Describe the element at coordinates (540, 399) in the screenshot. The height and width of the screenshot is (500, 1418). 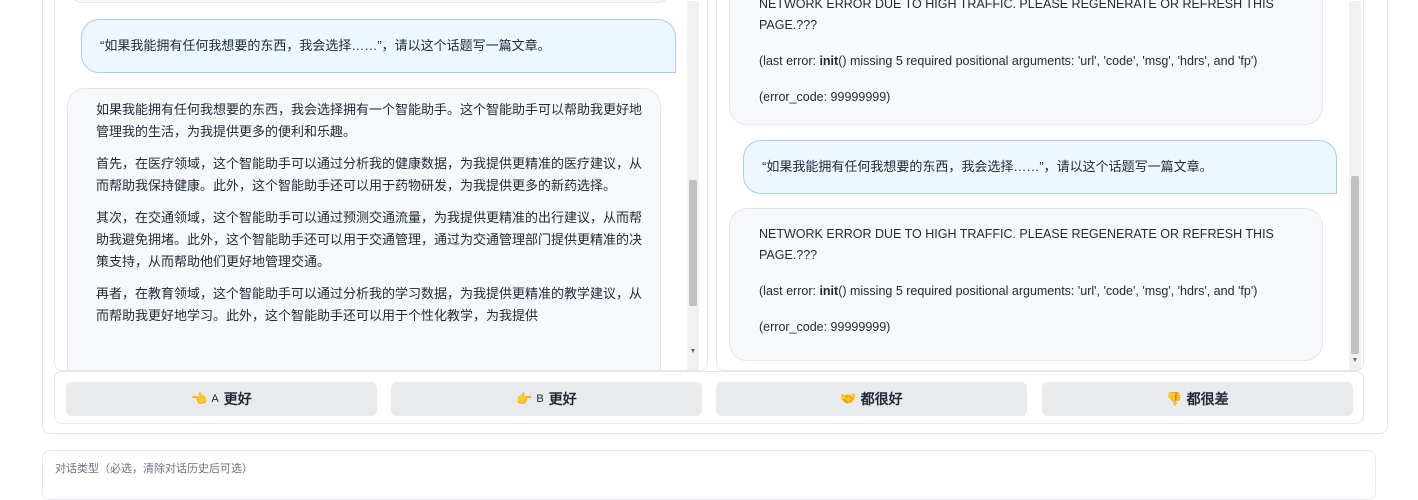
I see `b-better-prefix: B` at that location.